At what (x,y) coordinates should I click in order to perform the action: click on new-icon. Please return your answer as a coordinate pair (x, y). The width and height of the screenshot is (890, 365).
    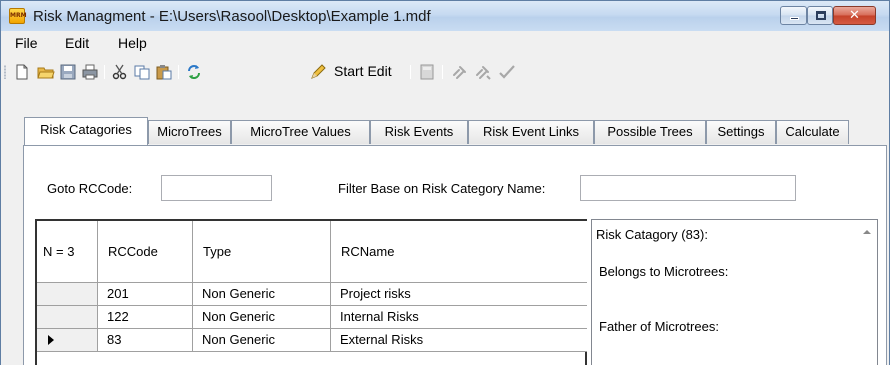
    Looking at the image, I should click on (22, 72).